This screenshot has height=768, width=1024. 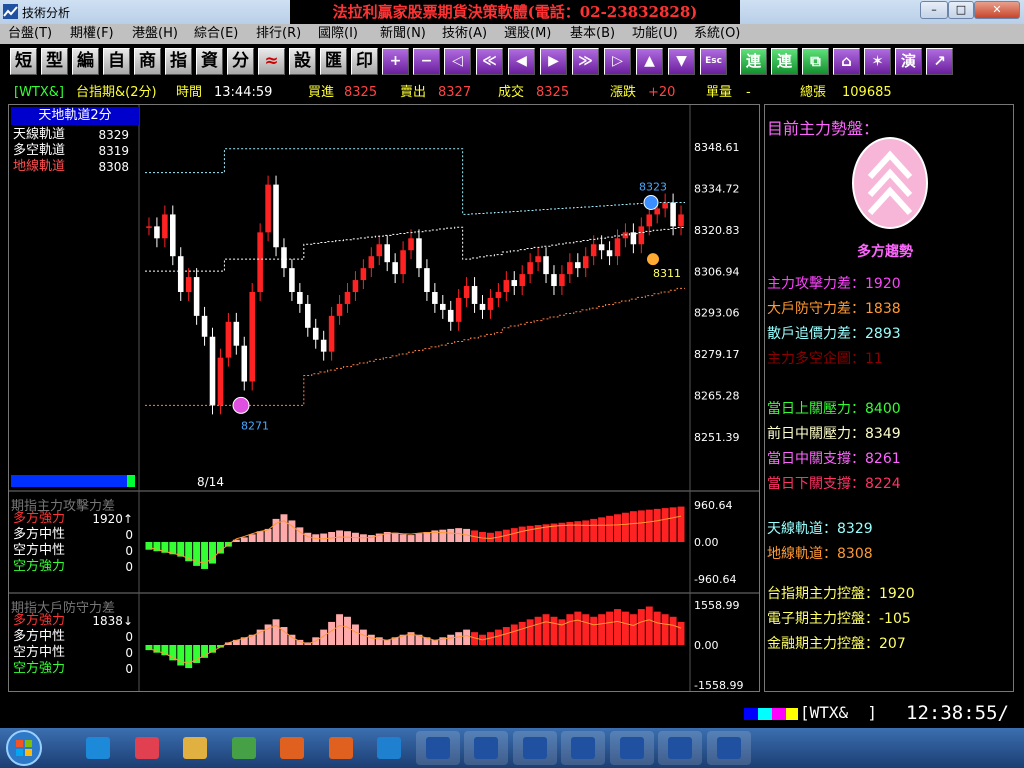 What do you see at coordinates (997, 10) in the screenshot?
I see `close-button: ✕` at bounding box center [997, 10].